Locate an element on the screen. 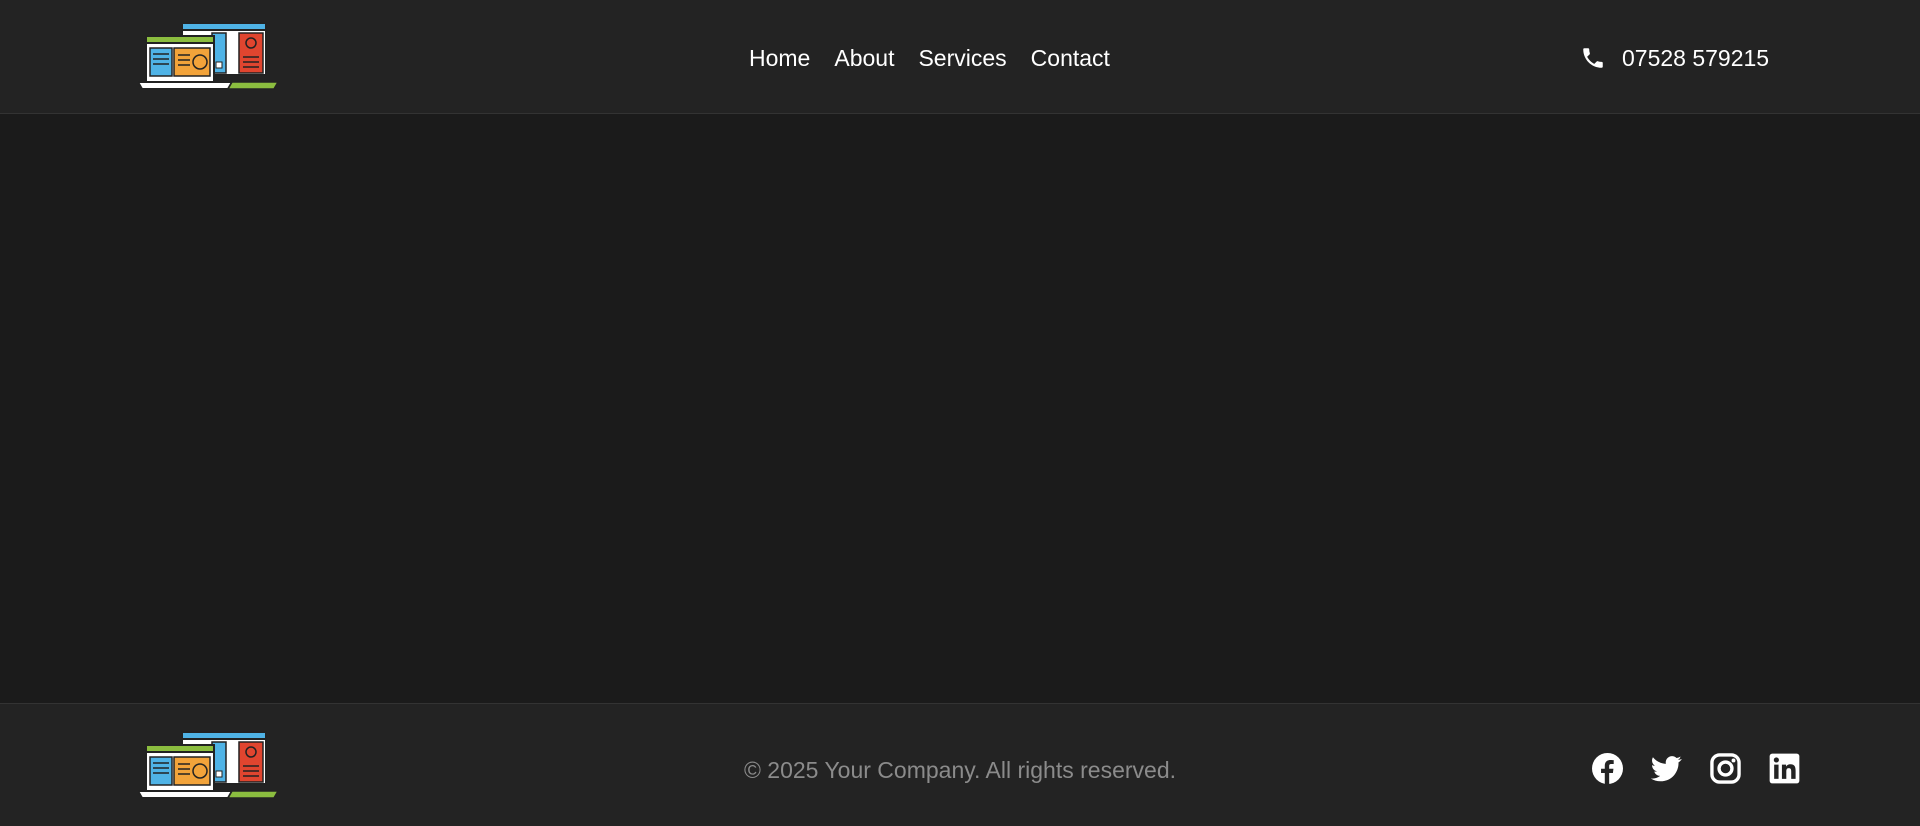 The width and height of the screenshot is (1920, 826). footer-logo-link is located at coordinates (208, 766).